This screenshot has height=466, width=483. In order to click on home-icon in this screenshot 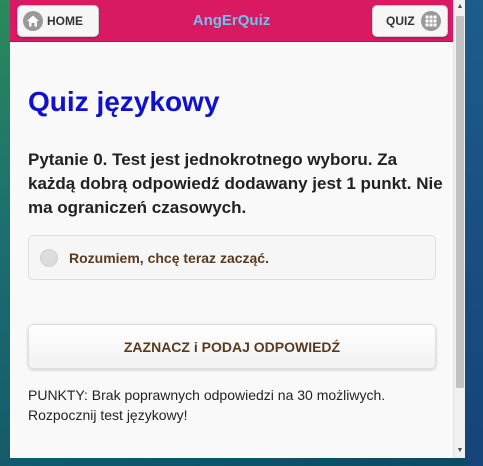, I will do `click(33, 21)`.